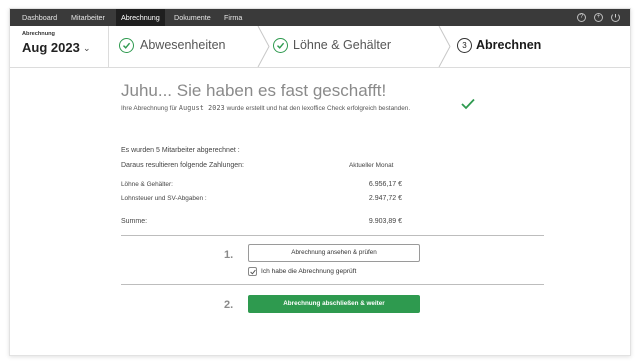 This screenshot has height=364, width=639. What do you see at coordinates (39, 17) in the screenshot?
I see `nav-dashboard: Dashboard` at bounding box center [39, 17].